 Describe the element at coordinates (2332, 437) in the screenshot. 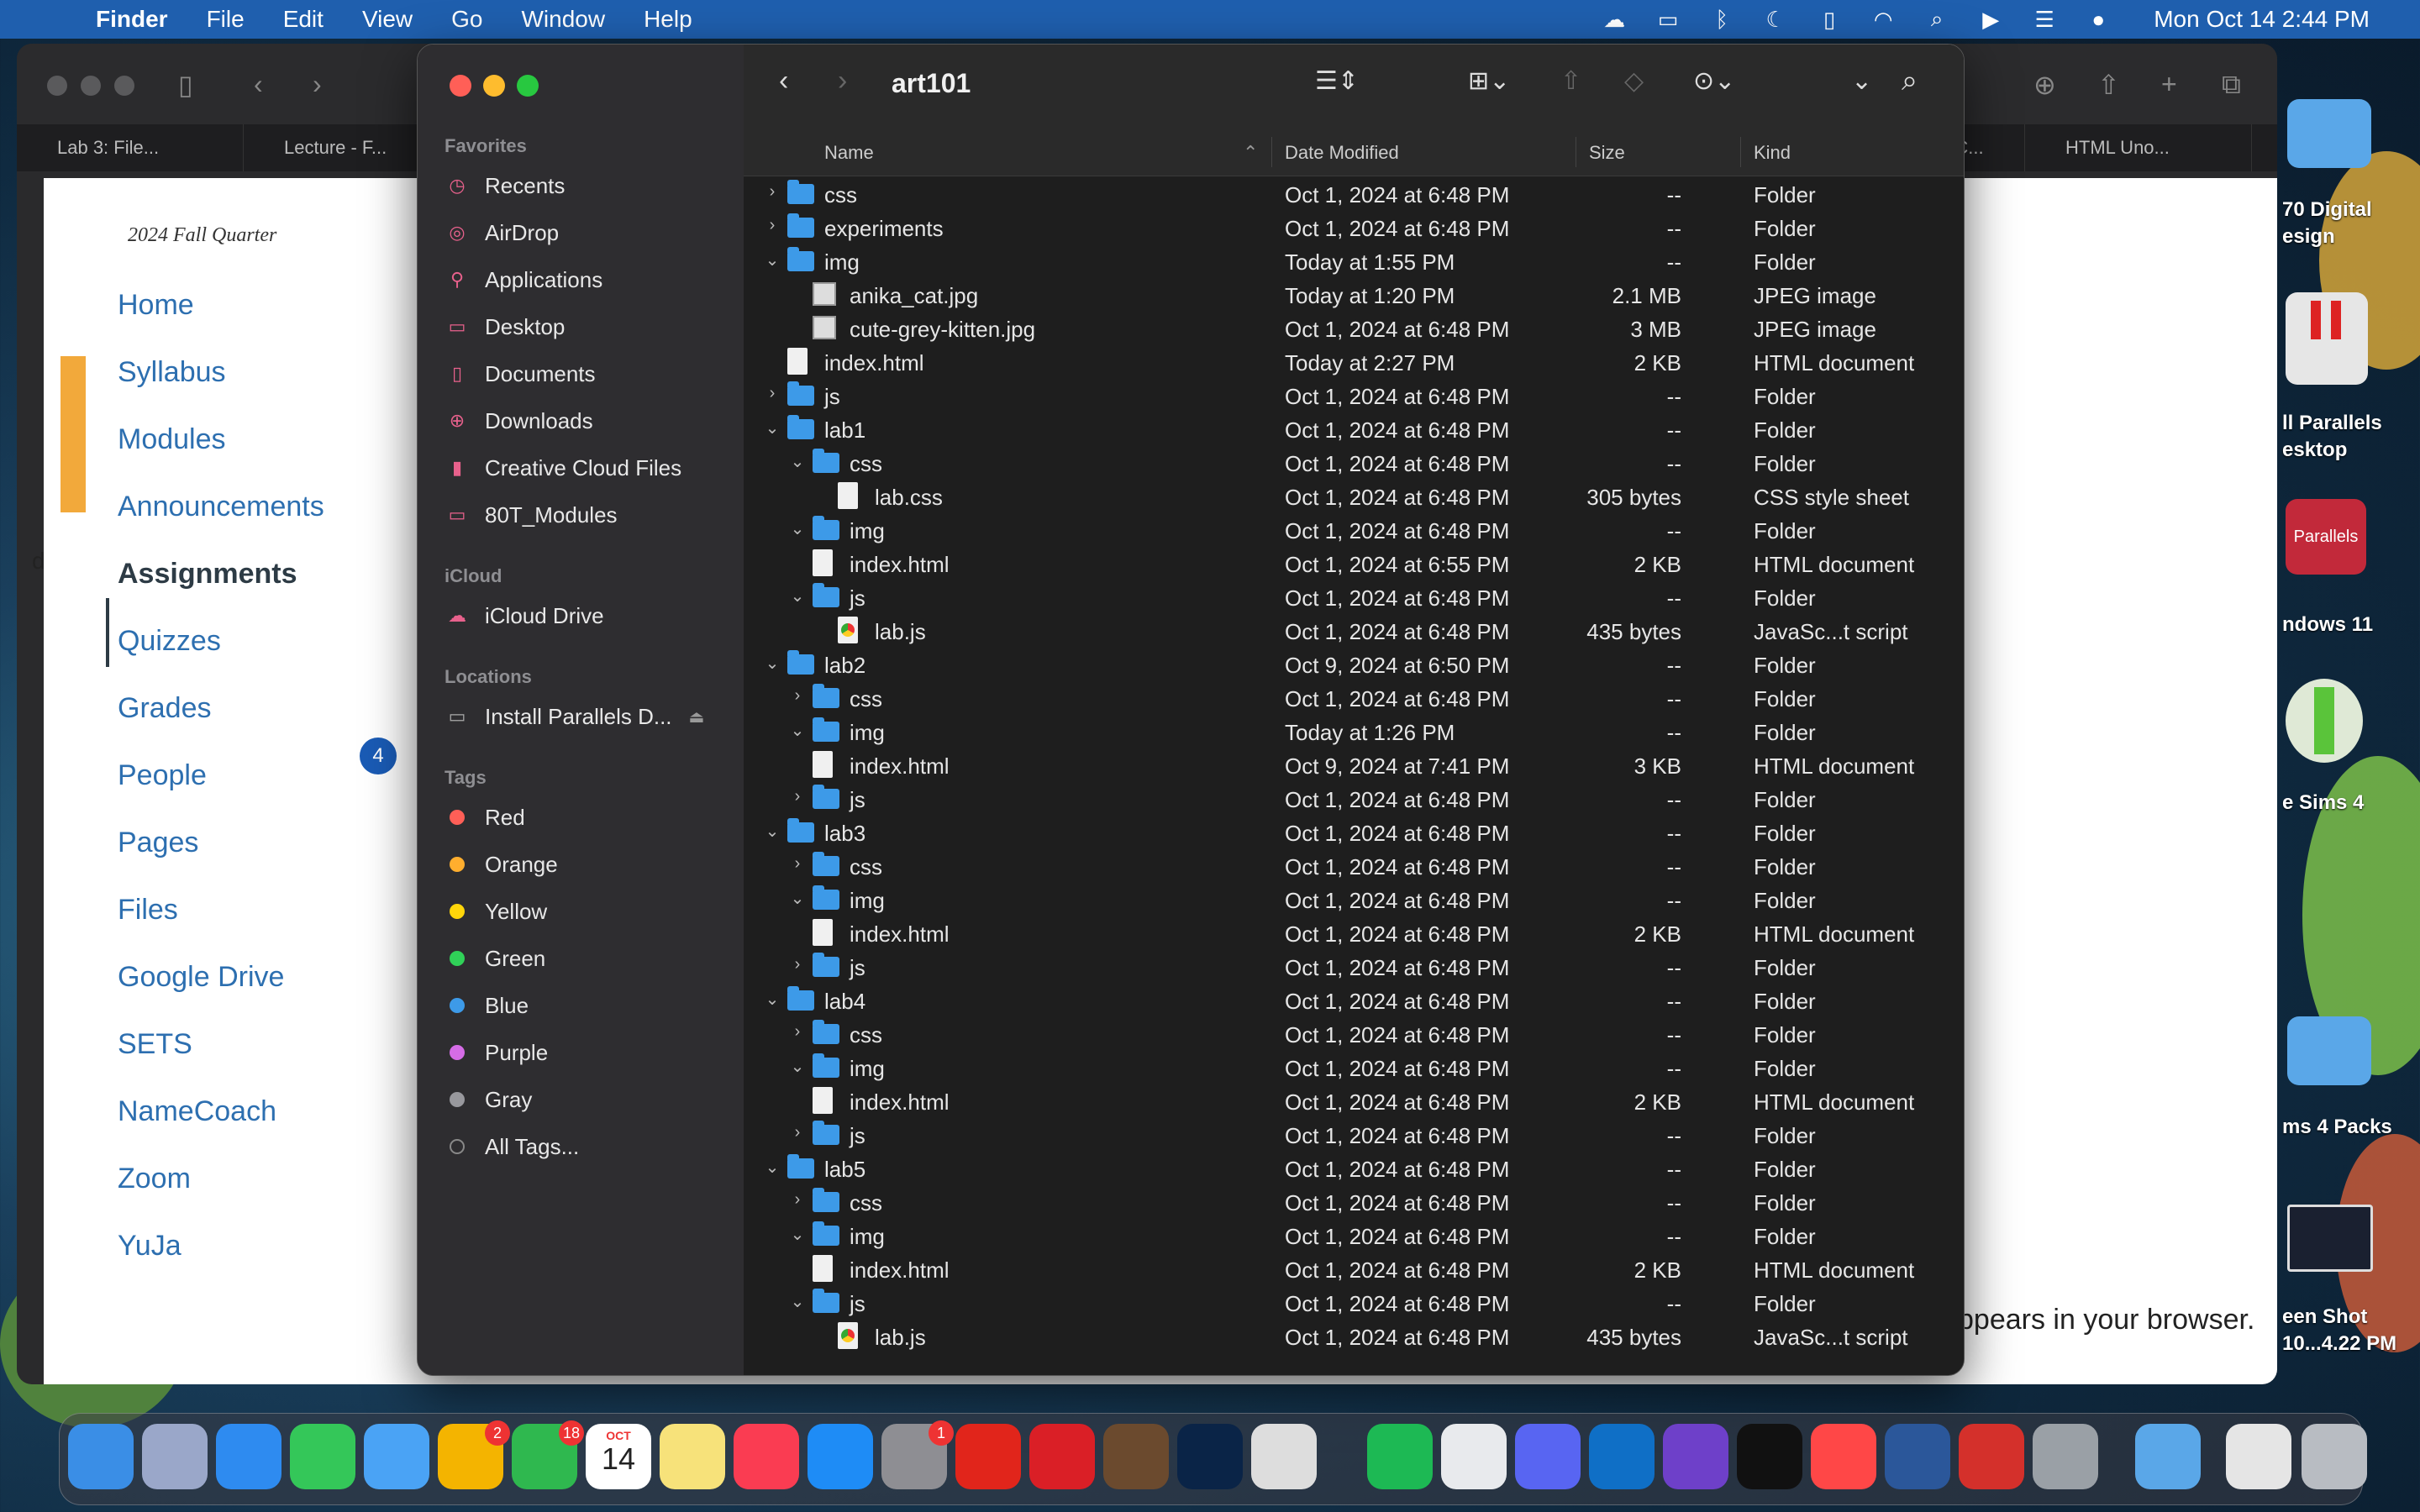

I see `desktop-label-parallels: ll Parallels esktop` at that location.